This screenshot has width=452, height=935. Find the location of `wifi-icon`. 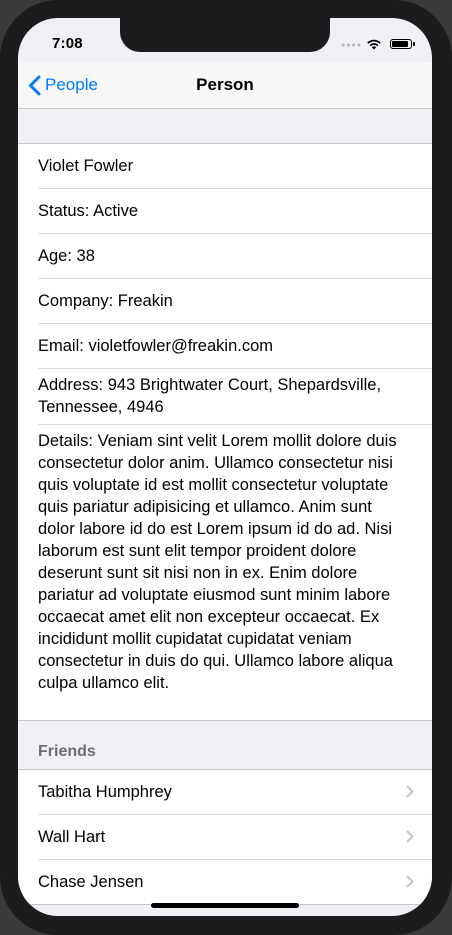

wifi-icon is located at coordinates (374, 44).